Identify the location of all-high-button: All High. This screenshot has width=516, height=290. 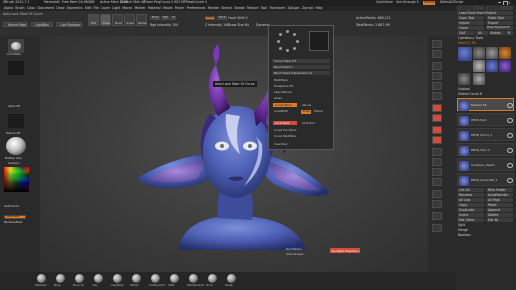
(499, 200).